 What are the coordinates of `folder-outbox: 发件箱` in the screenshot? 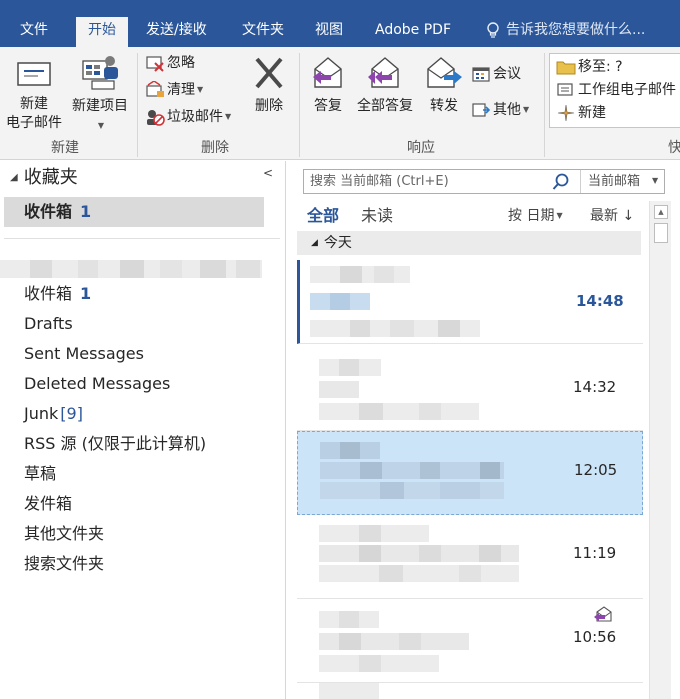 It's located at (48, 504).